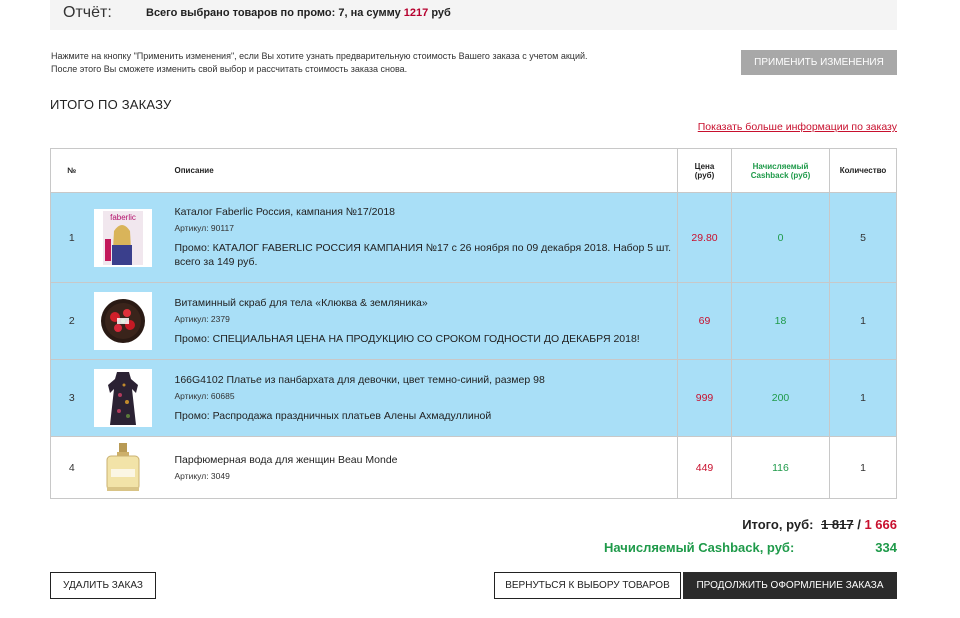  I want to click on row-price: 29.80, so click(704, 237).